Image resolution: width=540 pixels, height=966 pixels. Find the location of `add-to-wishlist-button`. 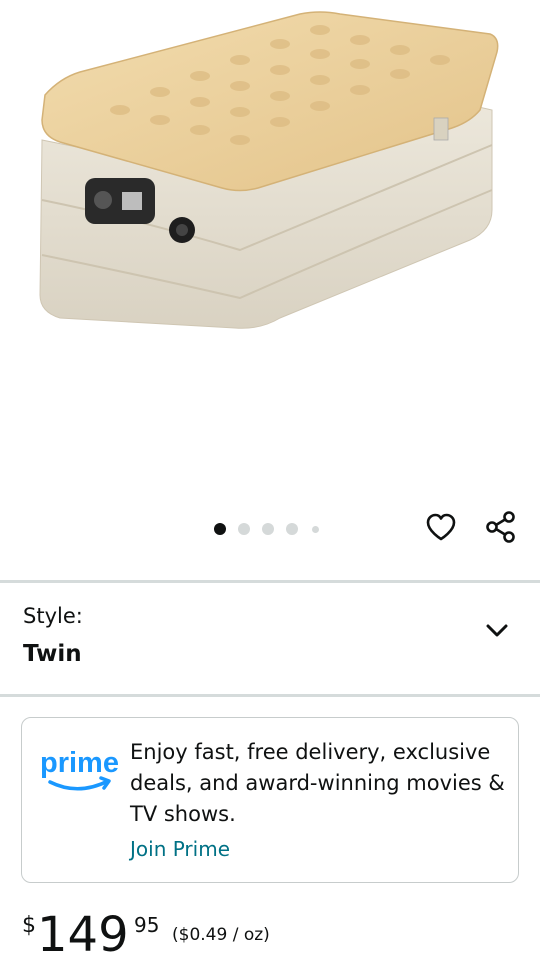

add-to-wishlist-button is located at coordinates (441, 529).